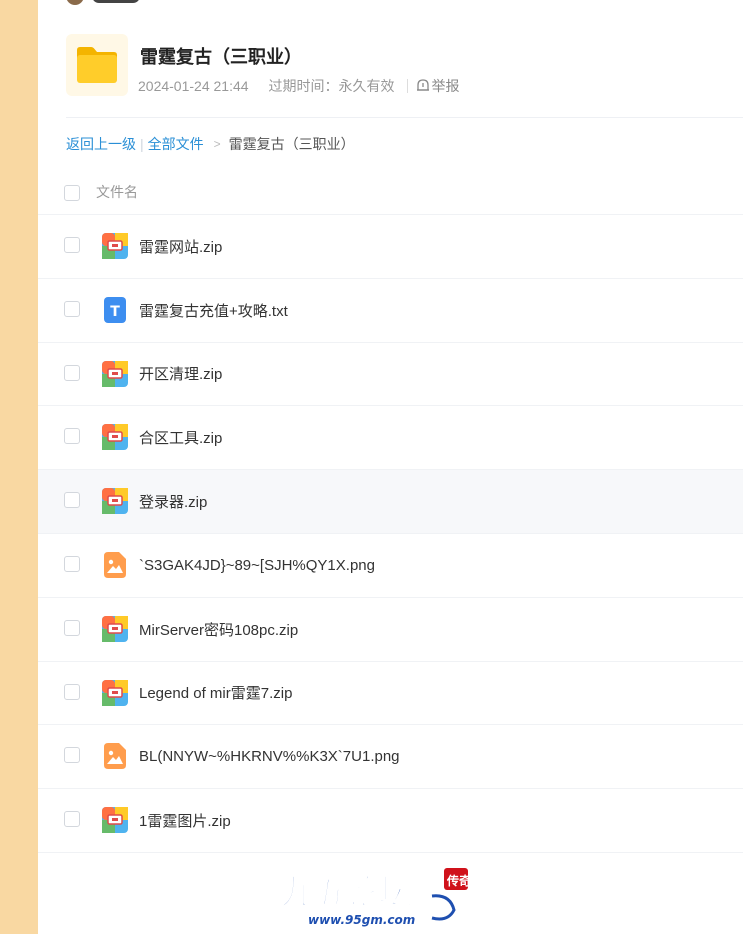 This screenshot has height=934, width=743. I want to click on svg-text: 九五论坛, so click(346, 893).